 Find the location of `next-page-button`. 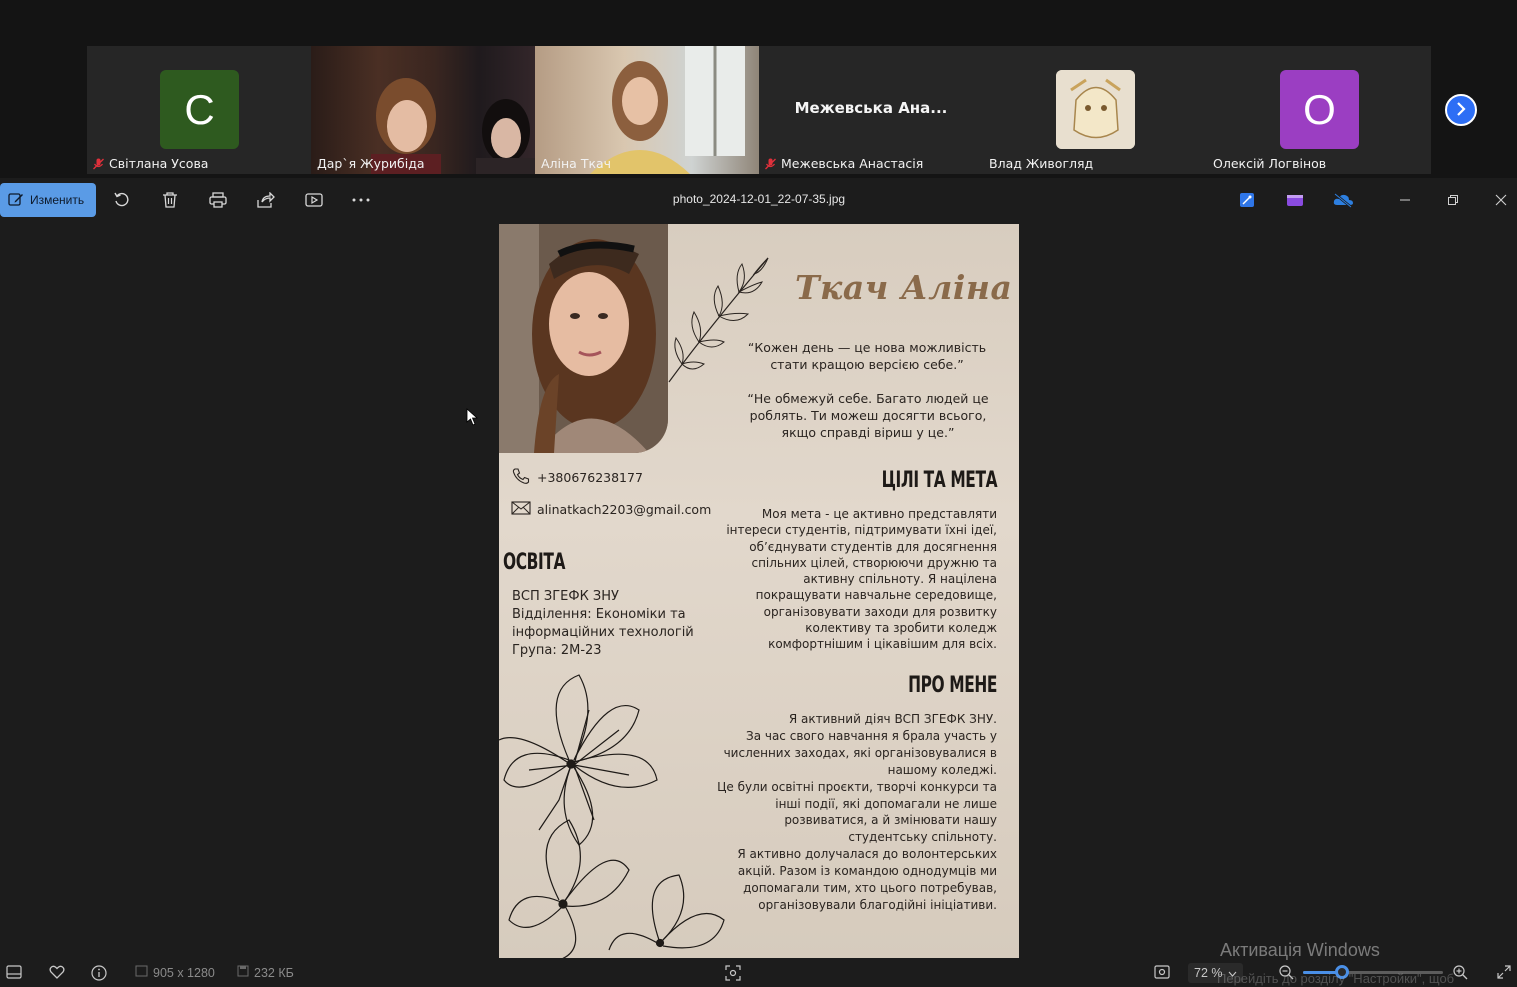

next-page-button is located at coordinates (1461, 110).